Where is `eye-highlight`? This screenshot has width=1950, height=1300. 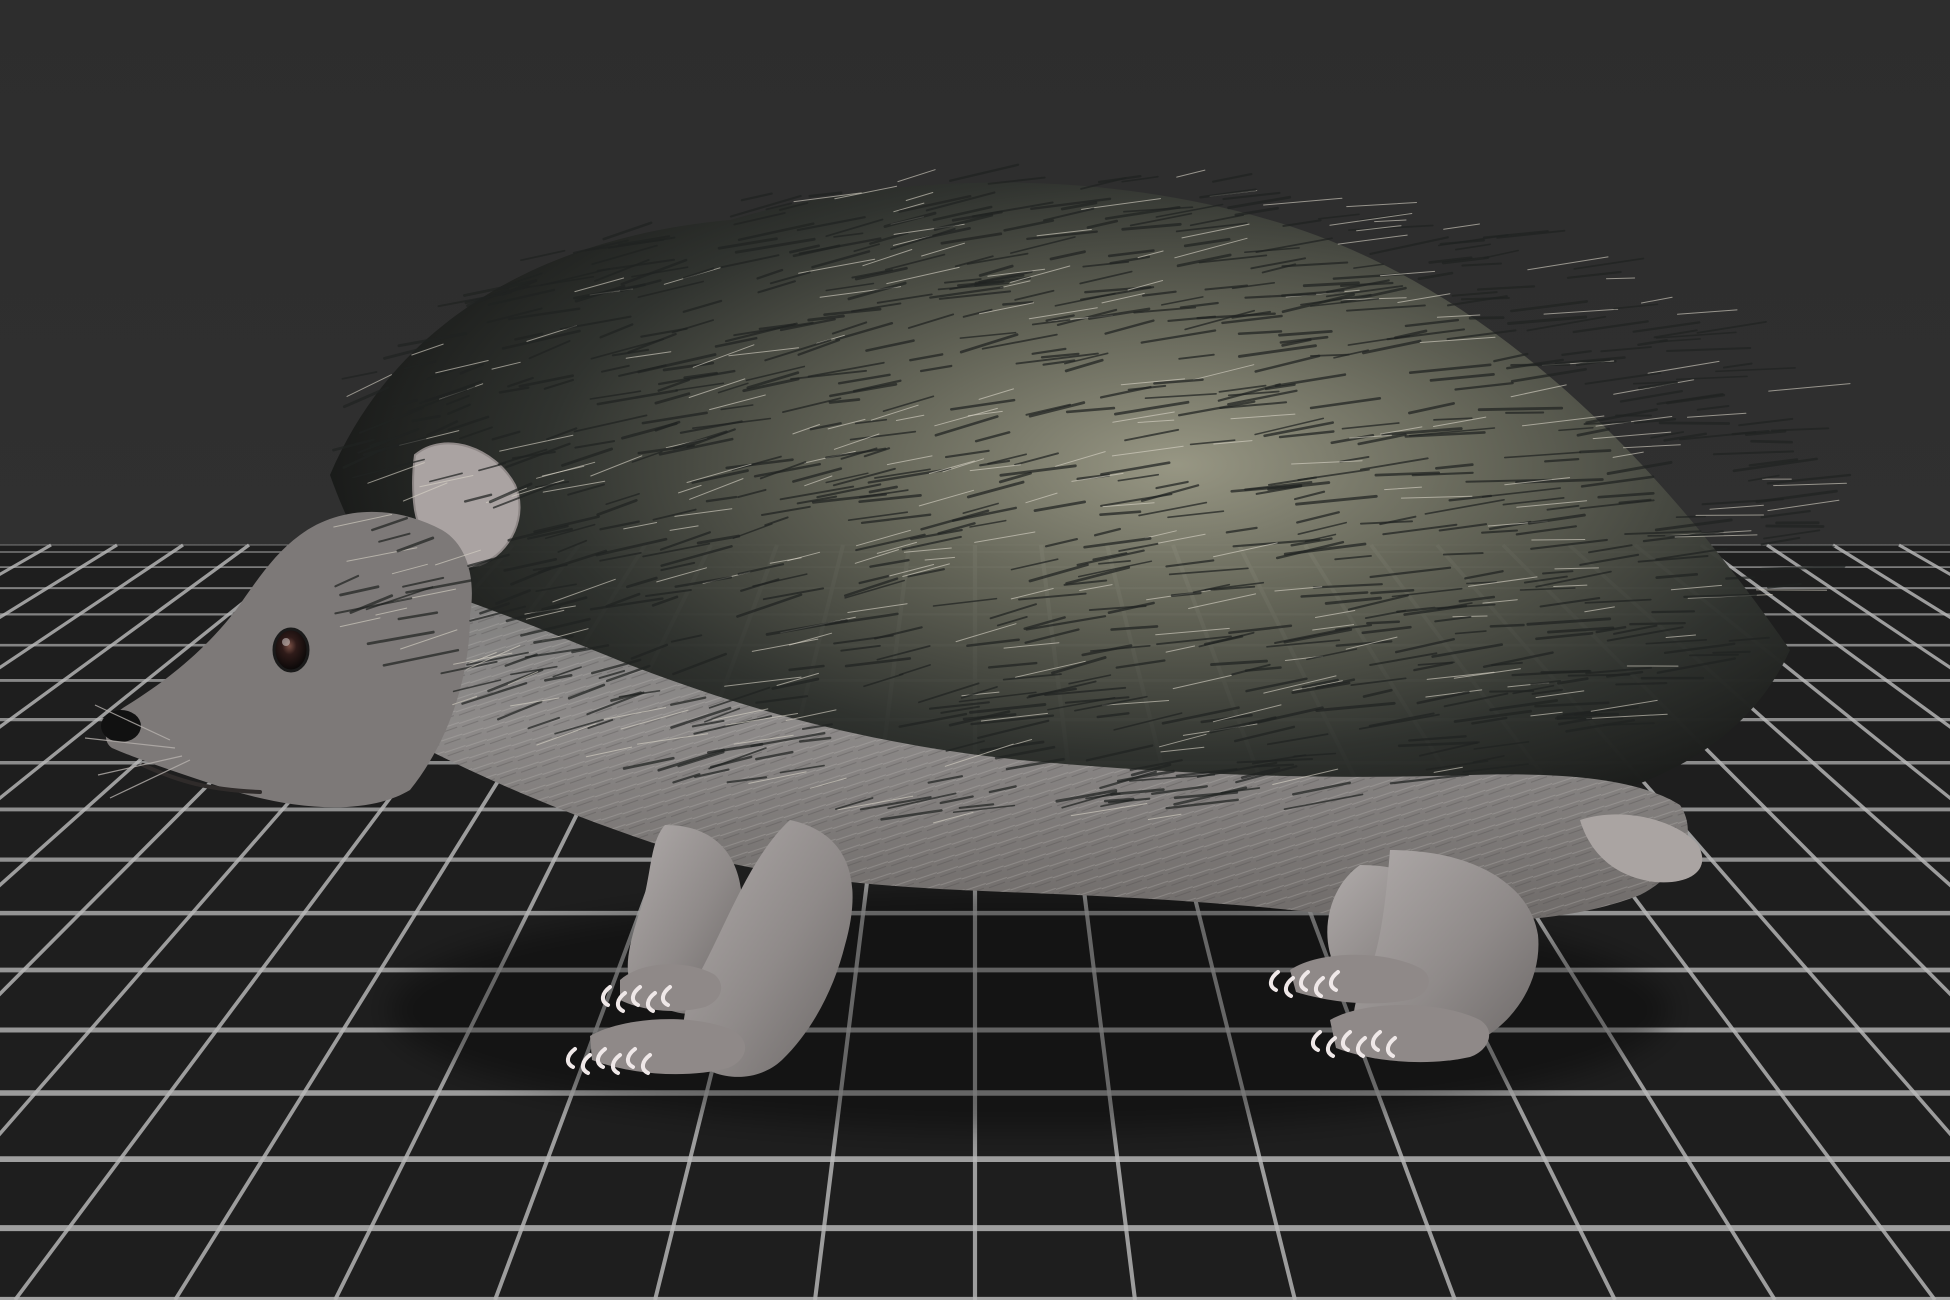 eye-highlight is located at coordinates (286, 642).